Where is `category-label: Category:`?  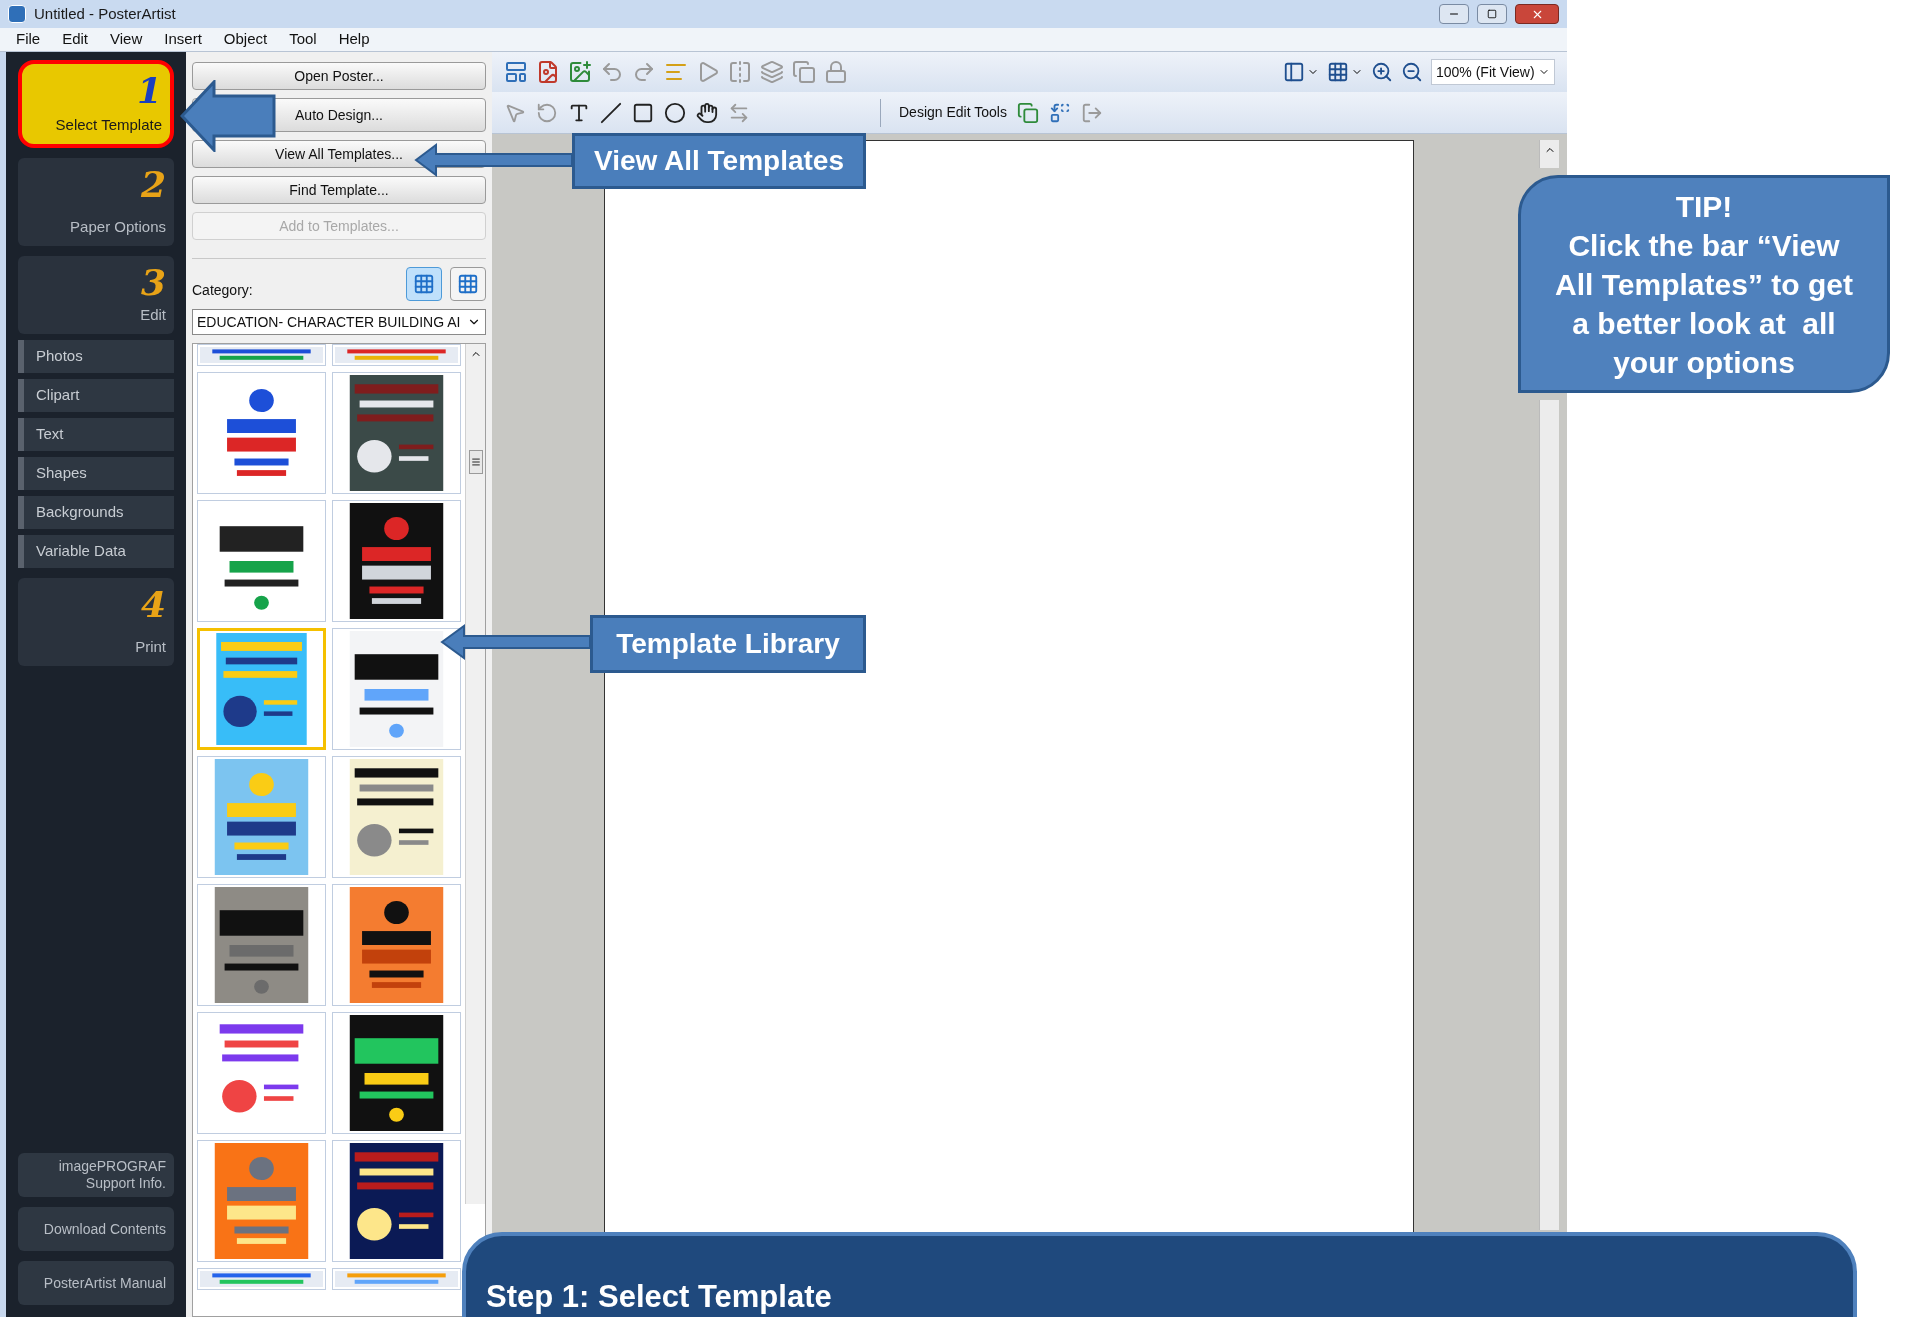
category-label: Category: is located at coordinates (222, 290).